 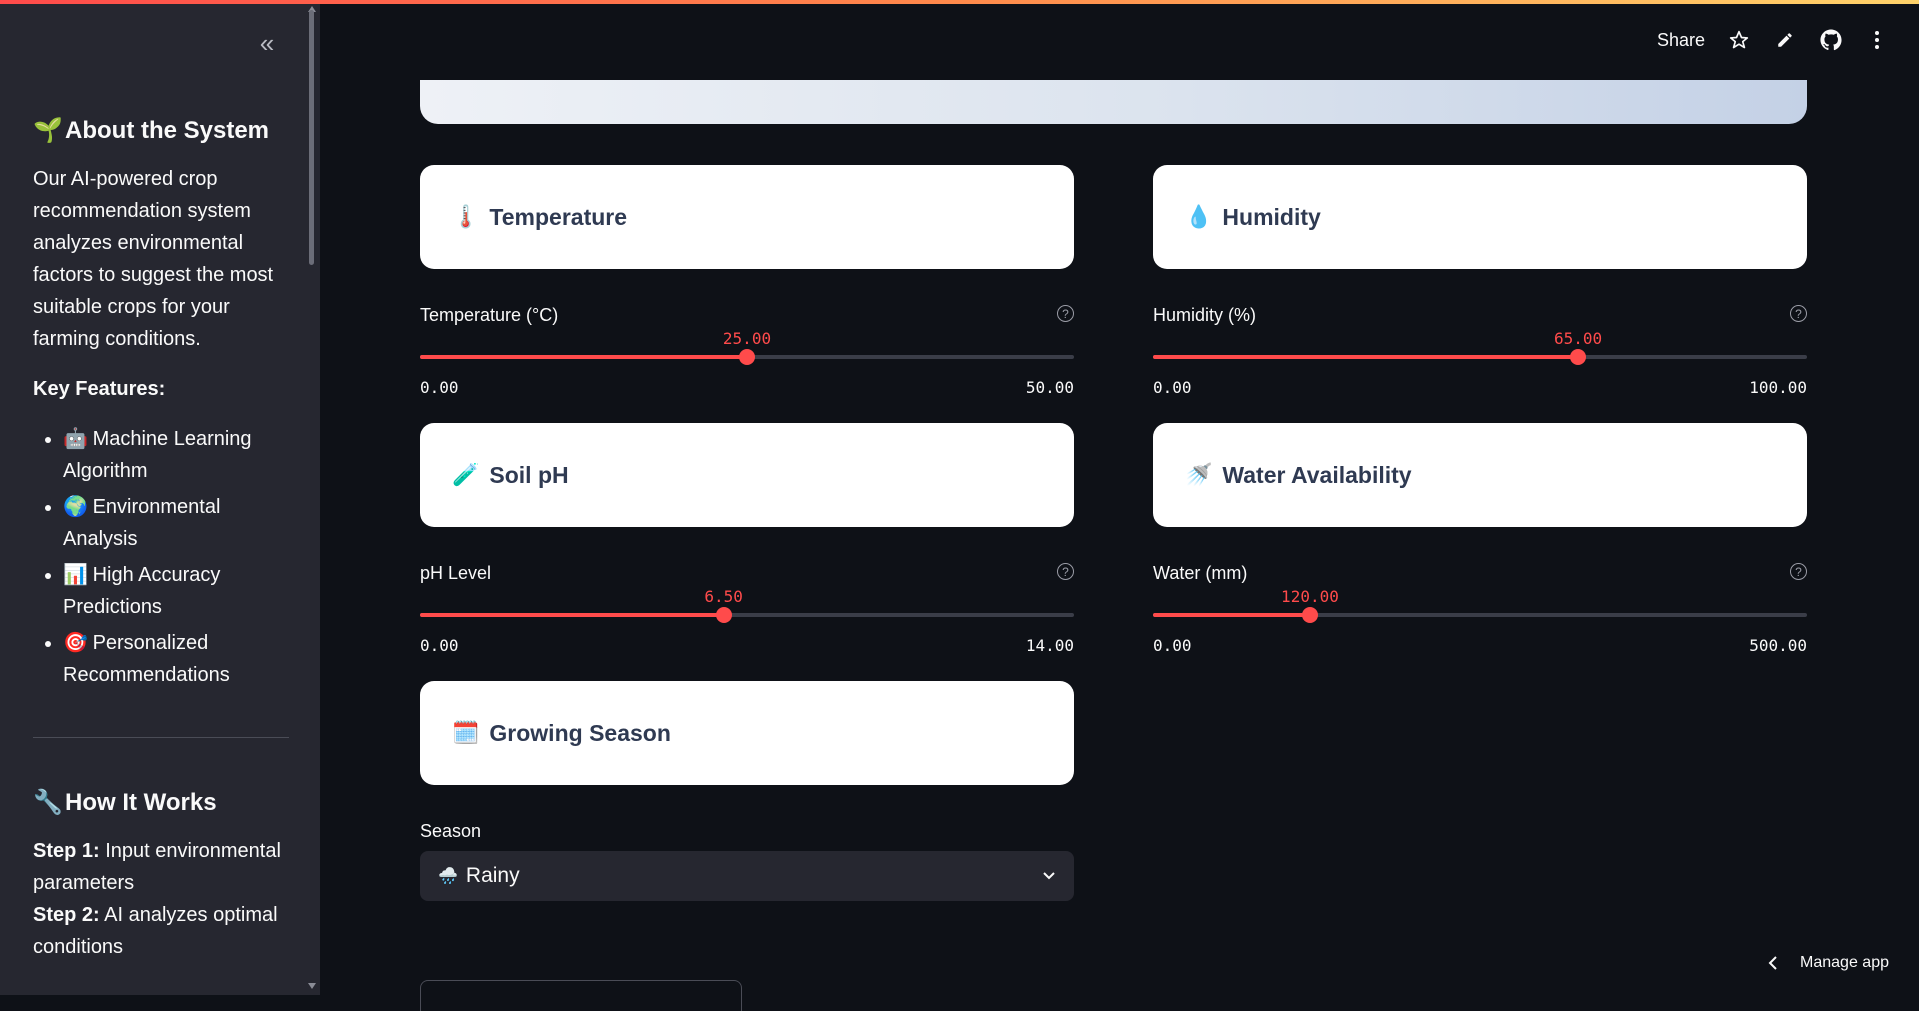 What do you see at coordinates (142, 591) in the screenshot?
I see `feature-label: High Accuracy Predictions` at bounding box center [142, 591].